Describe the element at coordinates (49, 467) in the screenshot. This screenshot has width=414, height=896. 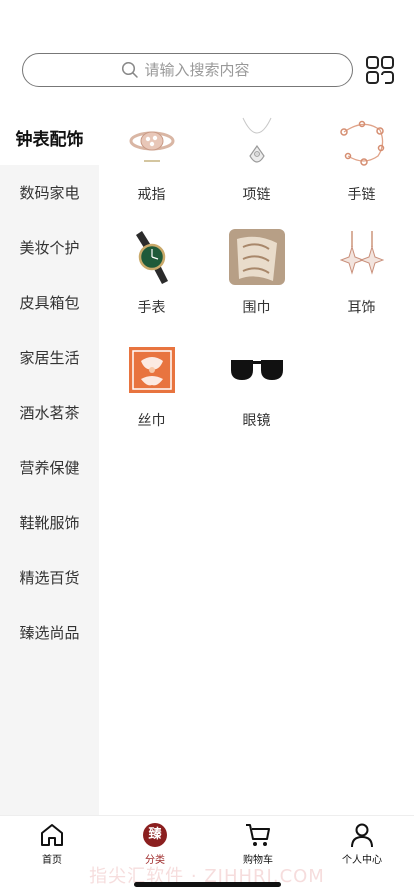
I see `sidebar-item-nutrition-health: 营养保健` at that location.